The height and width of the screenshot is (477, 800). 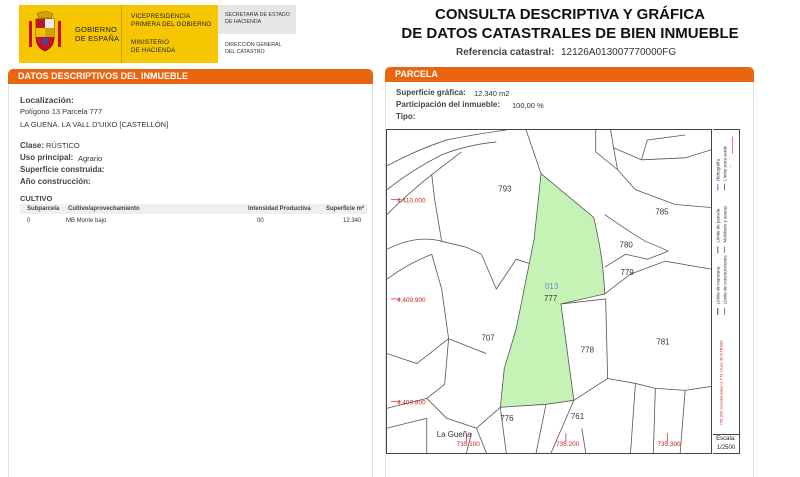 I want to click on participacion-label: Participación del inmueble:, so click(x=448, y=104).